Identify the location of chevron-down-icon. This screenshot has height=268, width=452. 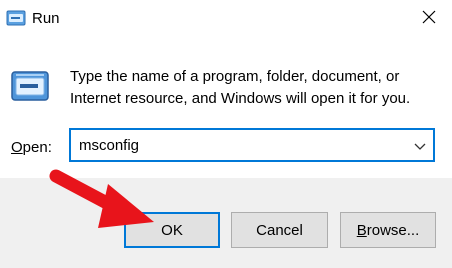
(420, 146).